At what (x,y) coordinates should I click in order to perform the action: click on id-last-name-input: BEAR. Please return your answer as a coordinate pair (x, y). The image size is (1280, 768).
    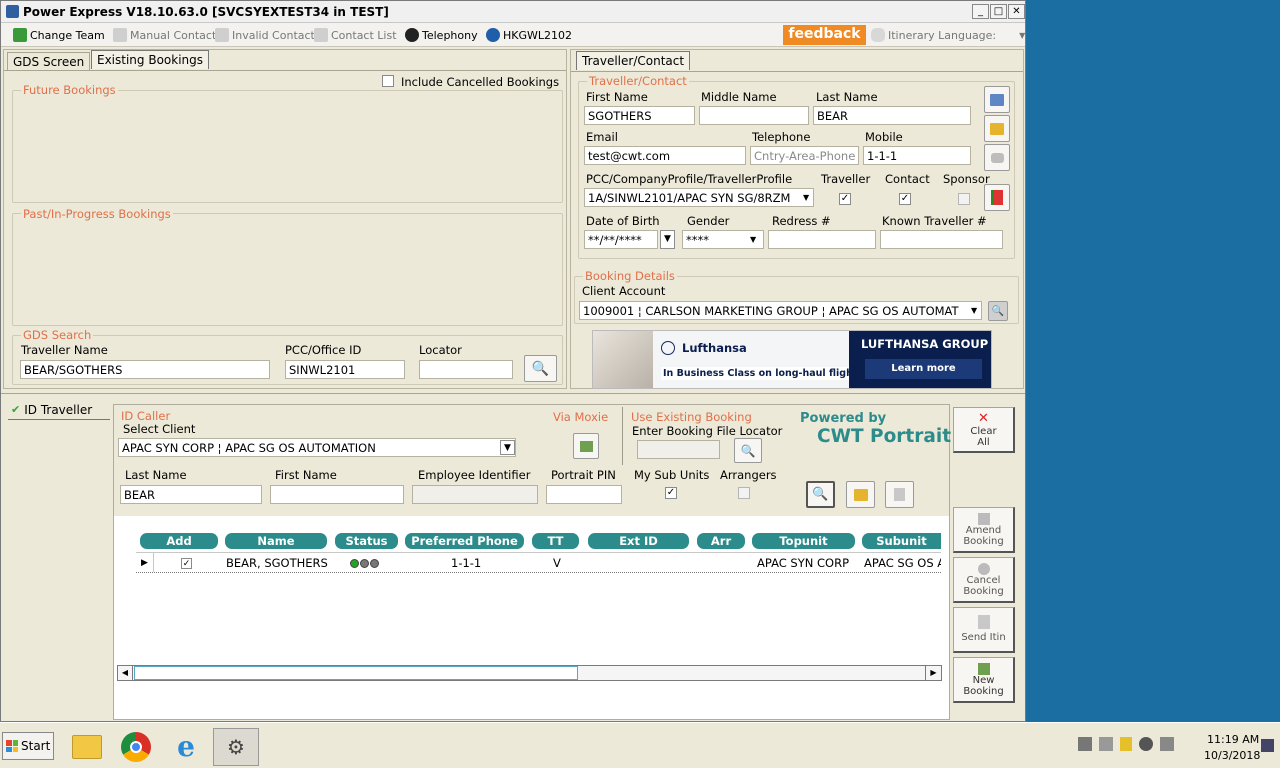
    Looking at the image, I should click on (191, 494).